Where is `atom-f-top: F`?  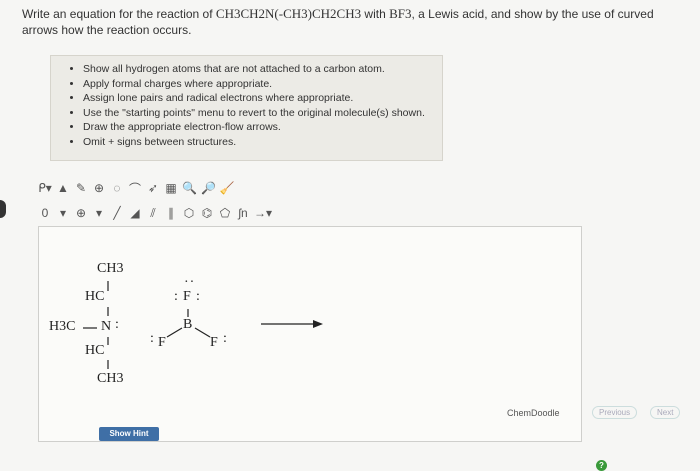
atom-f-top: F is located at coordinates (187, 297).